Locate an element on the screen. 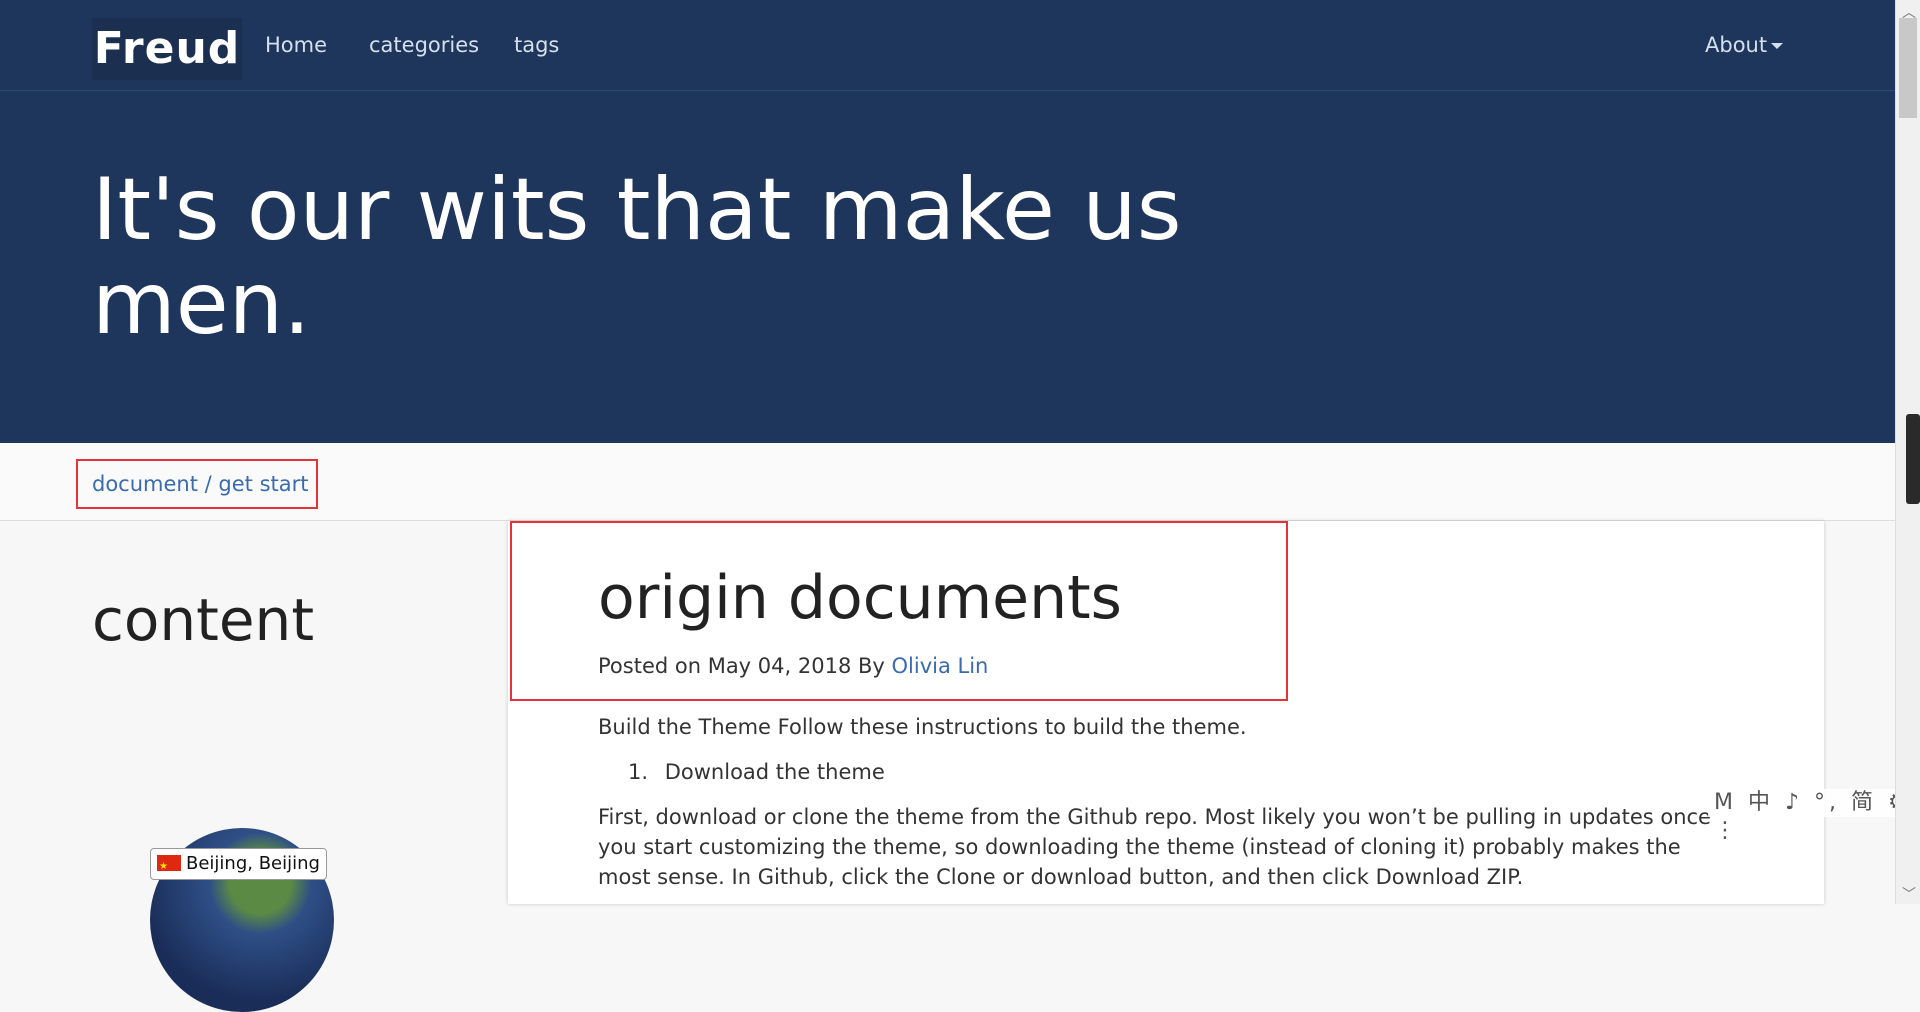 This screenshot has height=1012, width=1920. post-title: origin documents is located at coordinates (860, 598).